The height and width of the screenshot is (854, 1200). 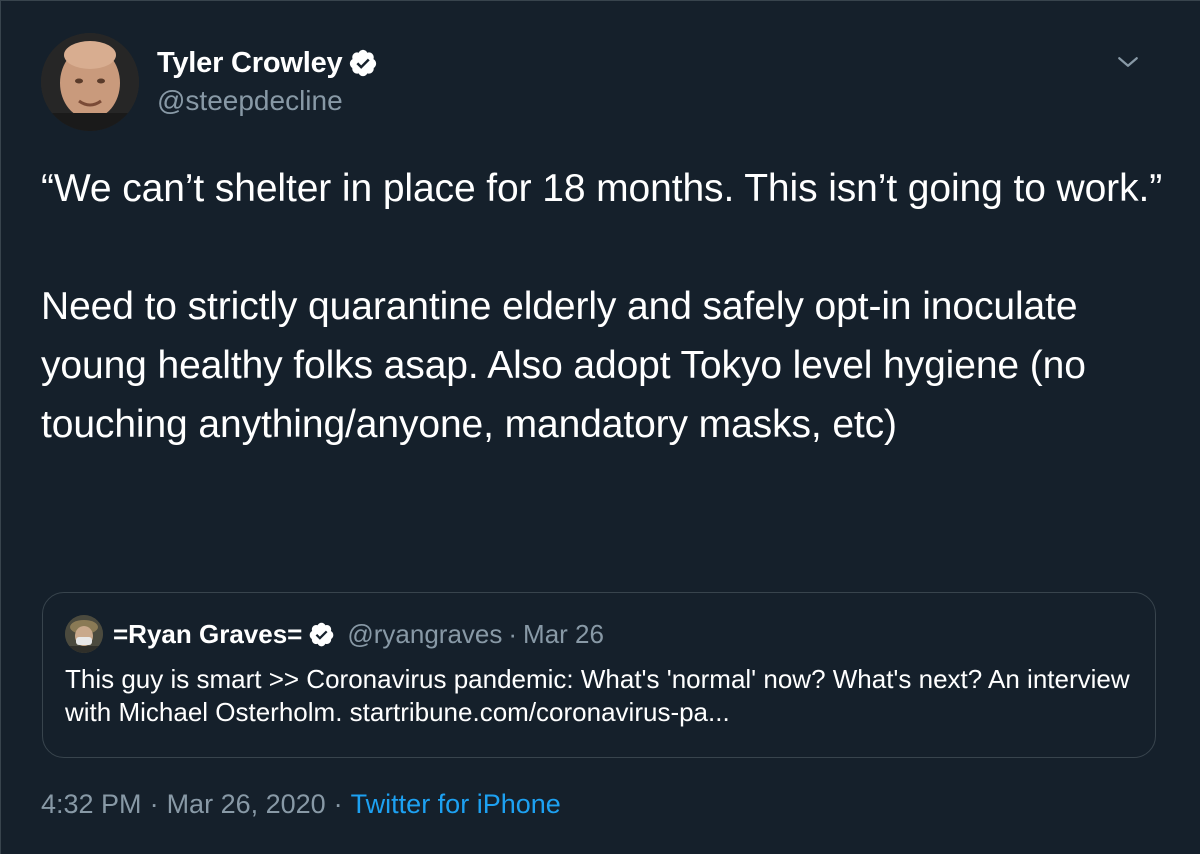 I want to click on tweet-source-link: Twitter for iPhone, so click(x=456, y=804).